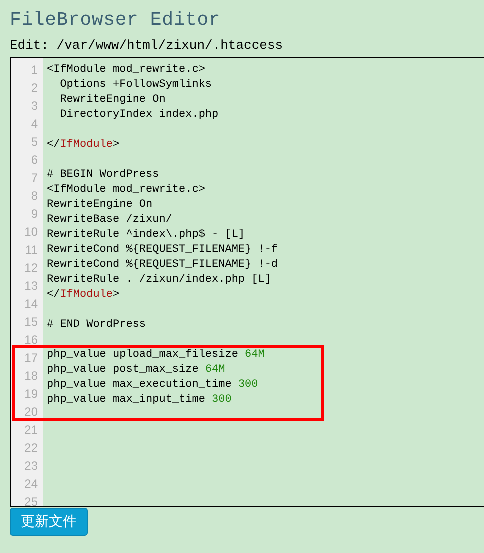 This screenshot has height=553, width=484. I want to click on code-line: RewriteRule ^index\.php$ - [L], so click(146, 235).